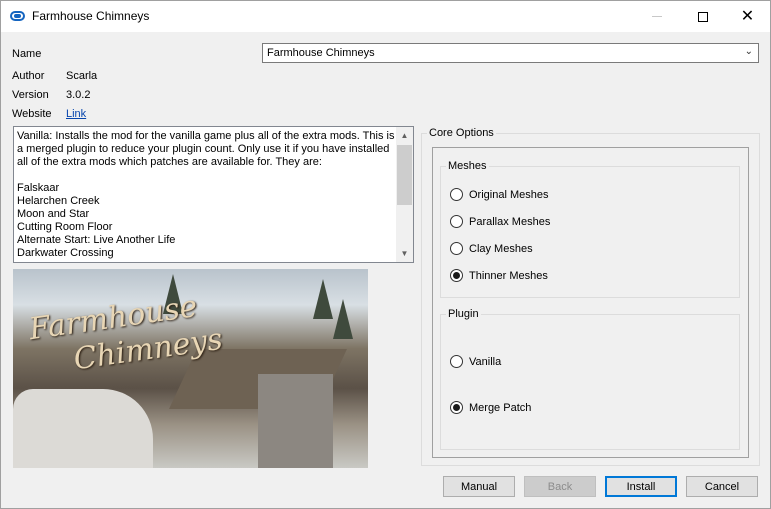 This screenshot has height=509, width=771. I want to click on author-label: Author, so click(28, 76).